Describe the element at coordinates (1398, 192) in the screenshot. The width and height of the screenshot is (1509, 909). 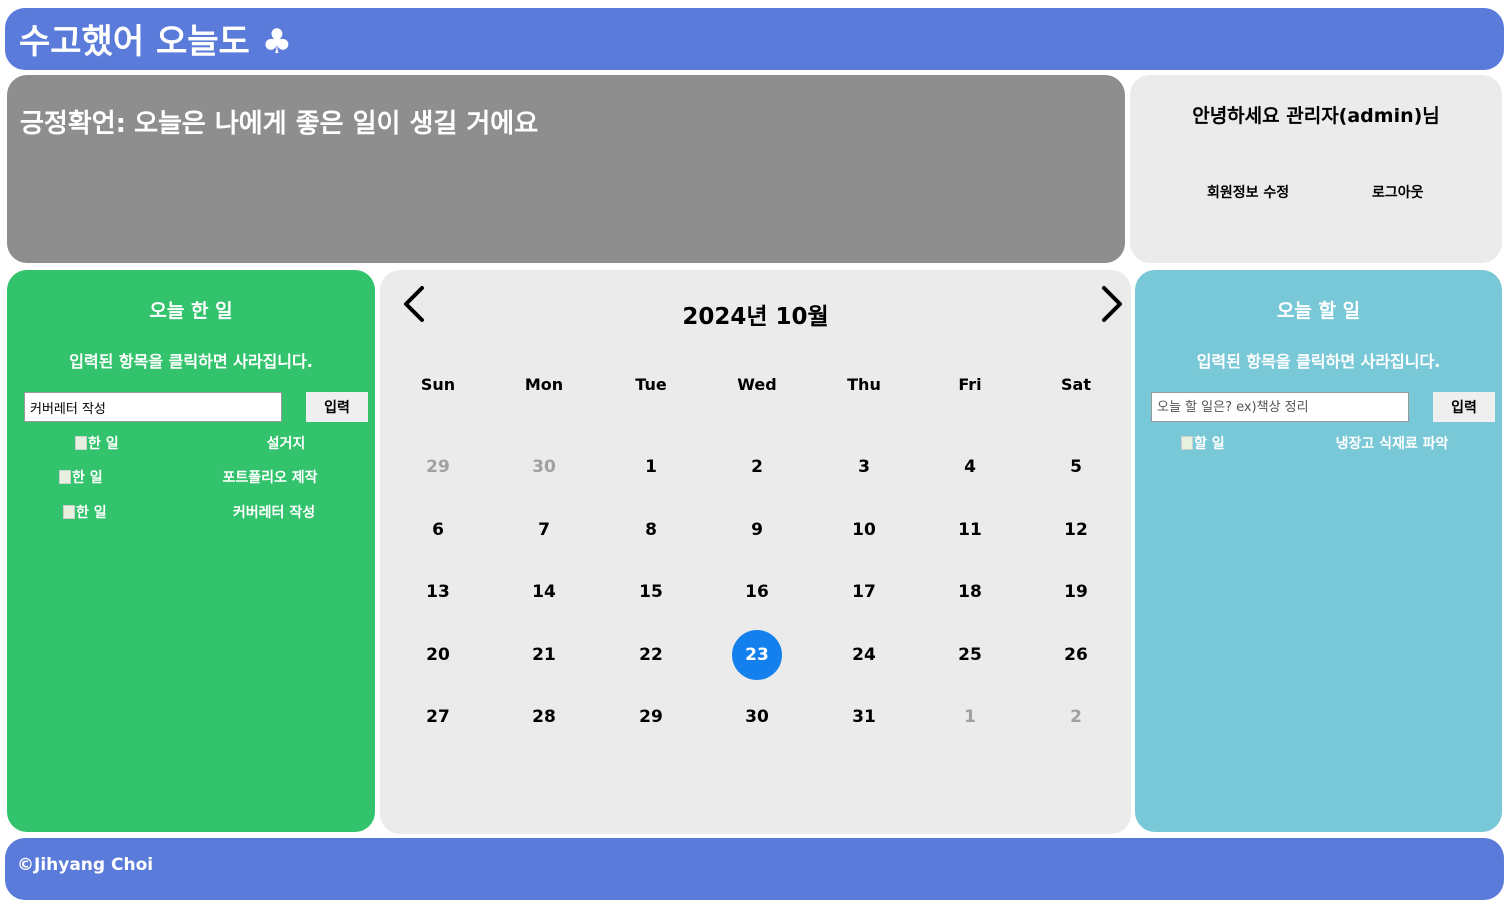
I see `logout-link: 로그아웃` at that location.